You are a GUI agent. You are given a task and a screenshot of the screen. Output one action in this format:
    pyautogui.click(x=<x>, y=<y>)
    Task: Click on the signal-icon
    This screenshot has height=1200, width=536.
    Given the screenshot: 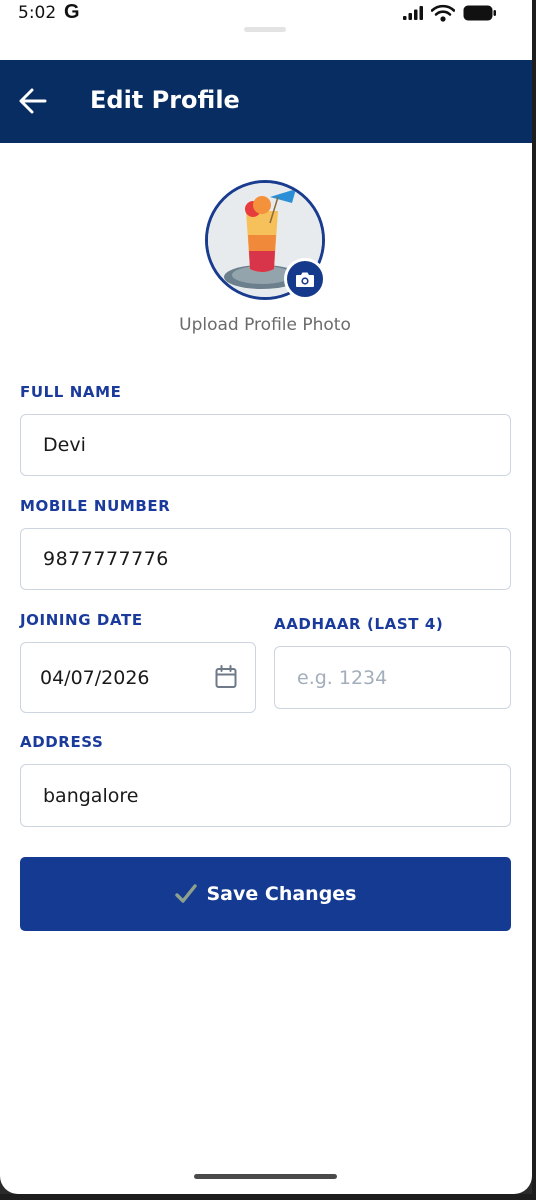 What is the action you would take?
    pyautogui.click(x=413, y=13)
    